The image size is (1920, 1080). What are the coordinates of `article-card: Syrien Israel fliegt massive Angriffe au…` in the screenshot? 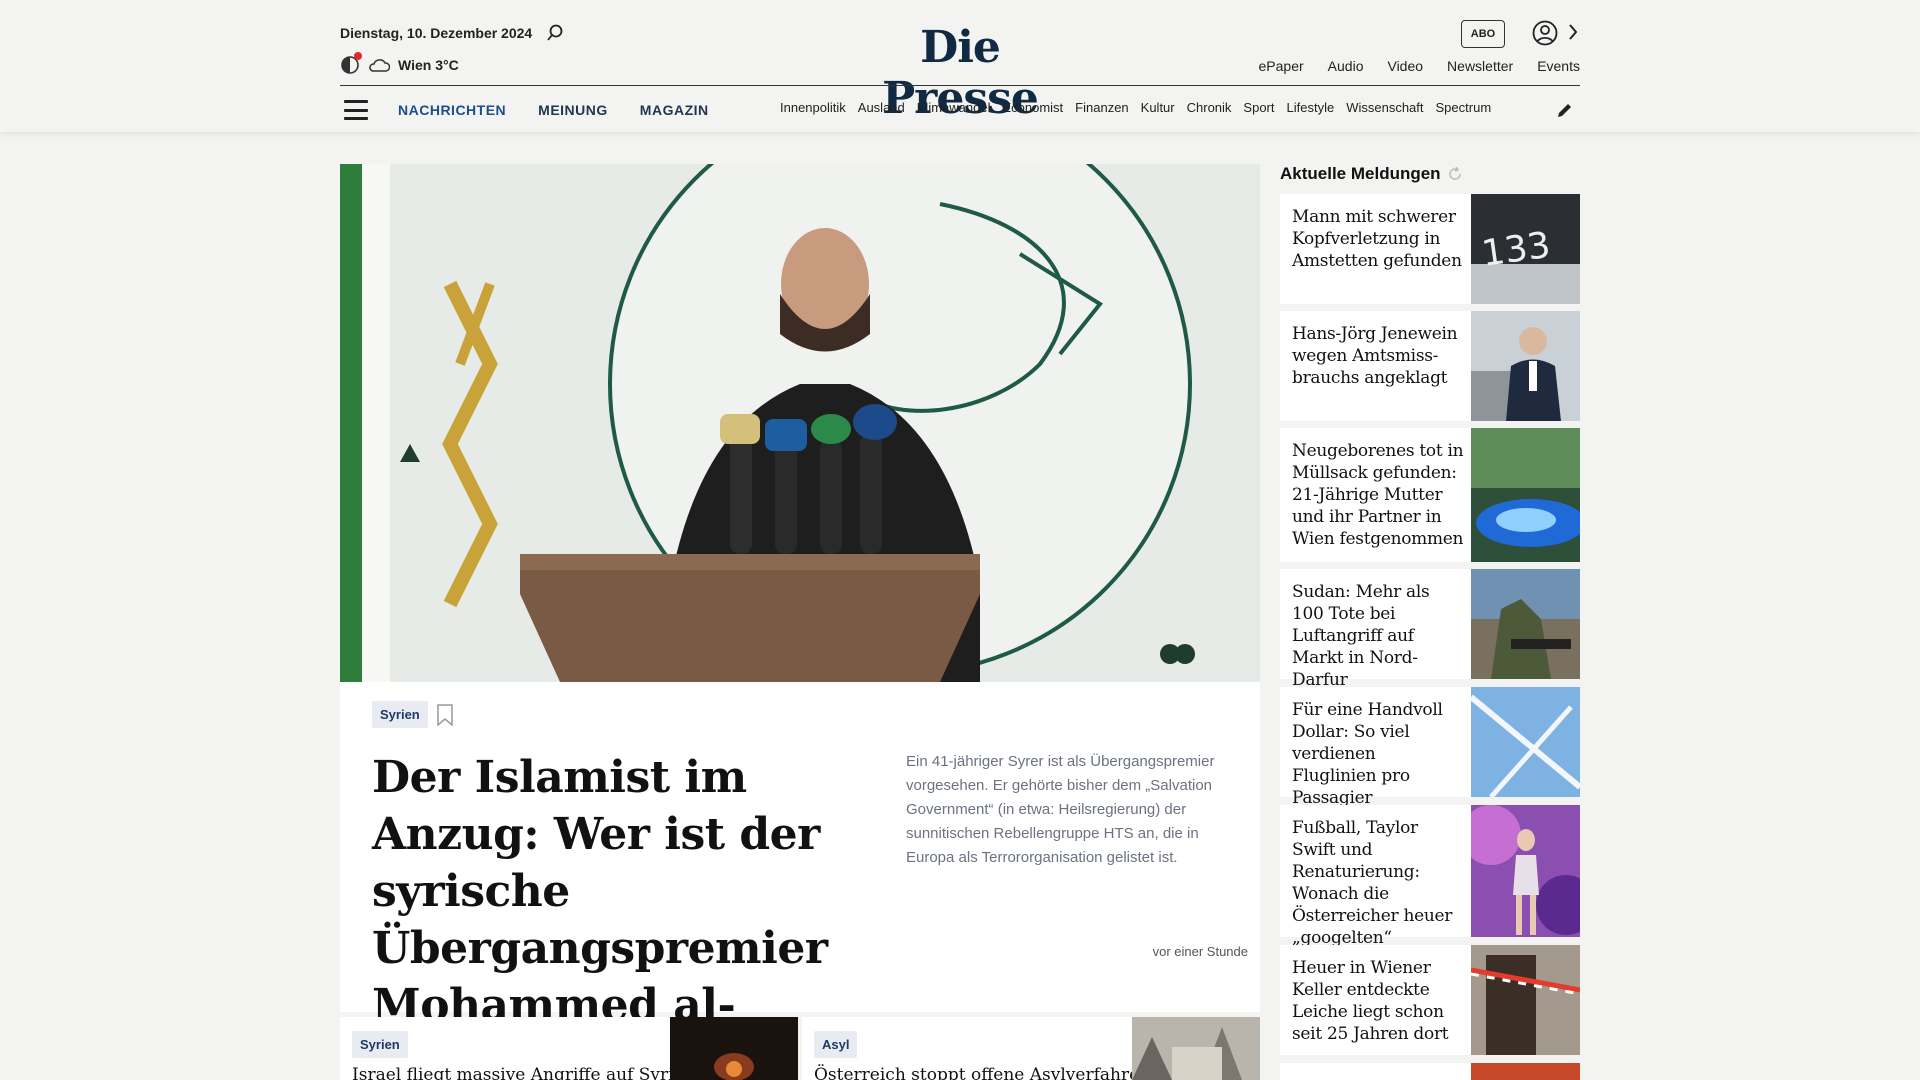 It's located at (569, 1048).